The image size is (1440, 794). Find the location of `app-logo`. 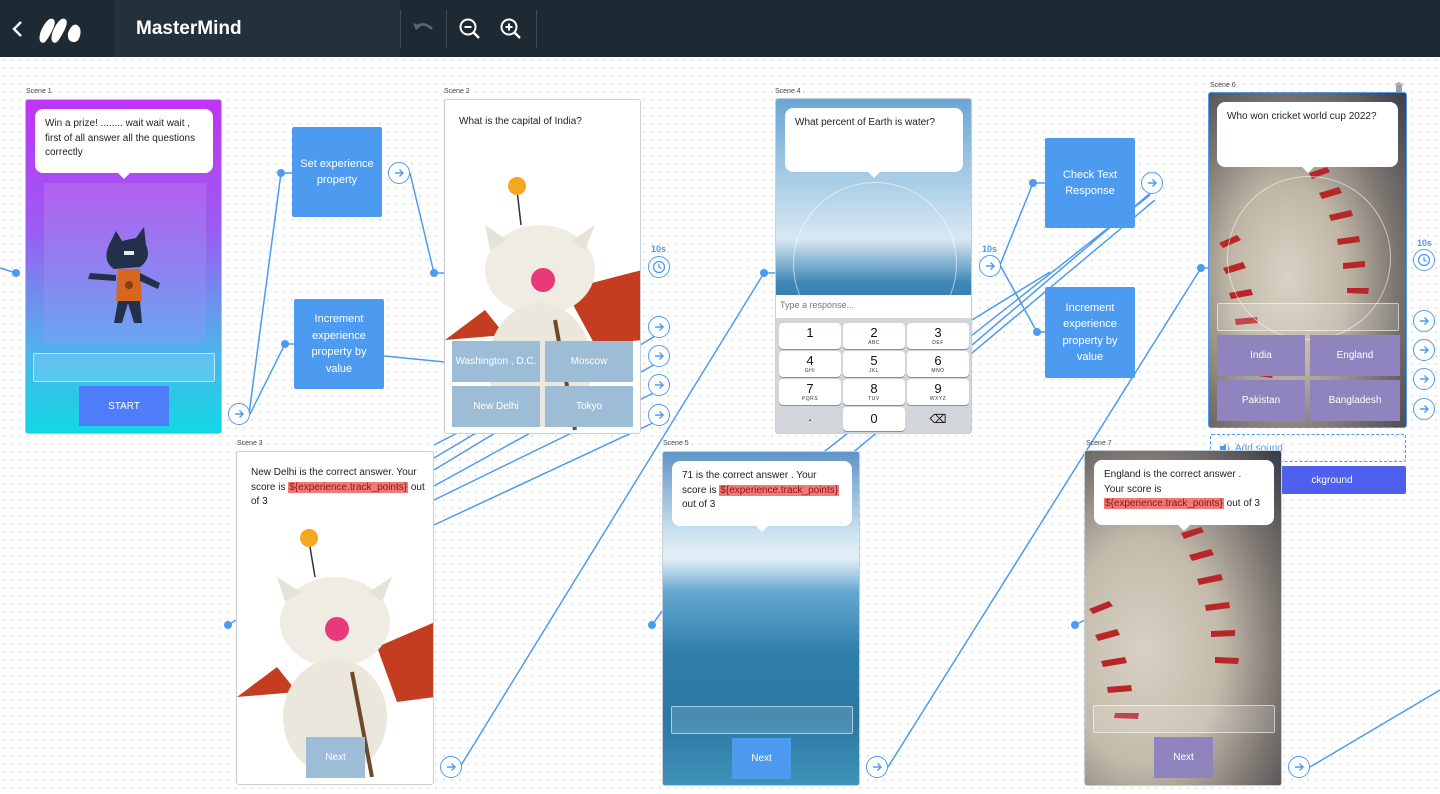

app-logo is located at coordinates (75, 28).